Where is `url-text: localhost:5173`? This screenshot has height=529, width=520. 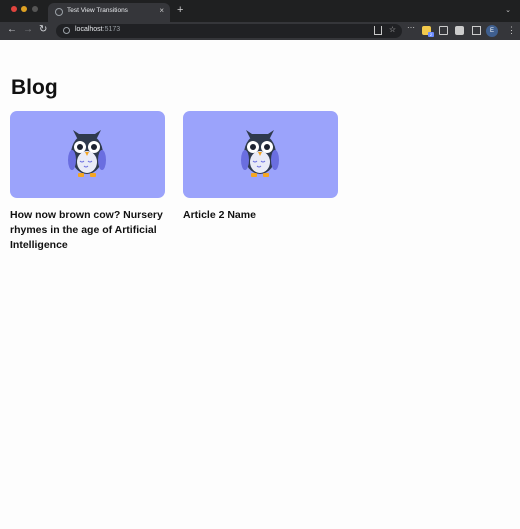
url-text: localhost:5173 is located at coordinates (97, 29).